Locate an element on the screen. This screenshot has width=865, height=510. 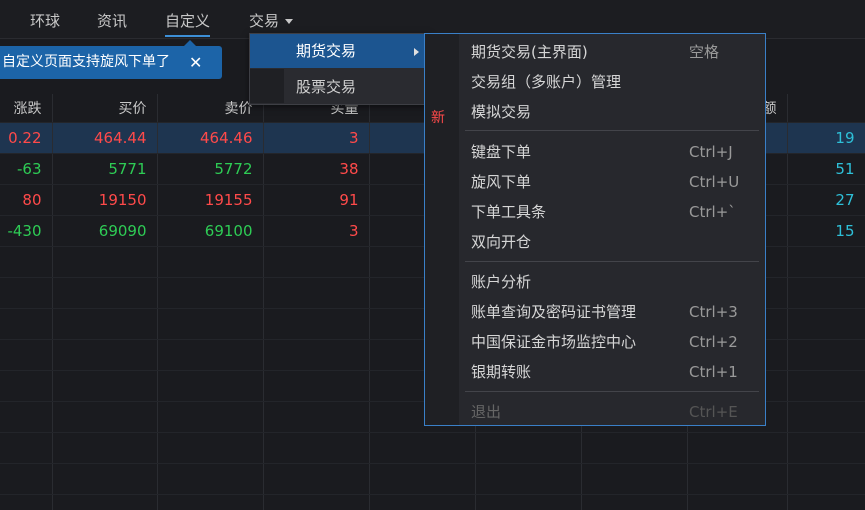
menu-item-margin-monitor: 中国保证金市场监控中心 Ctrl+2 is located at coordinates (618, 342).